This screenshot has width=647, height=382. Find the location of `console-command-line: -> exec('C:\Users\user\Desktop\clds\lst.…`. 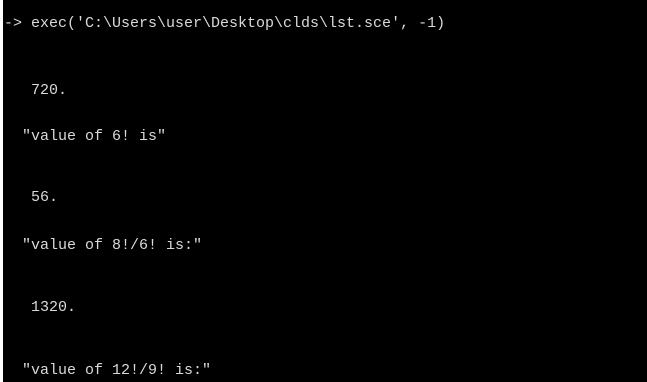

console-command-line: -> exec('C:\Users\user\Desktop\clds\lst.… is located at coordinates (225, 23).